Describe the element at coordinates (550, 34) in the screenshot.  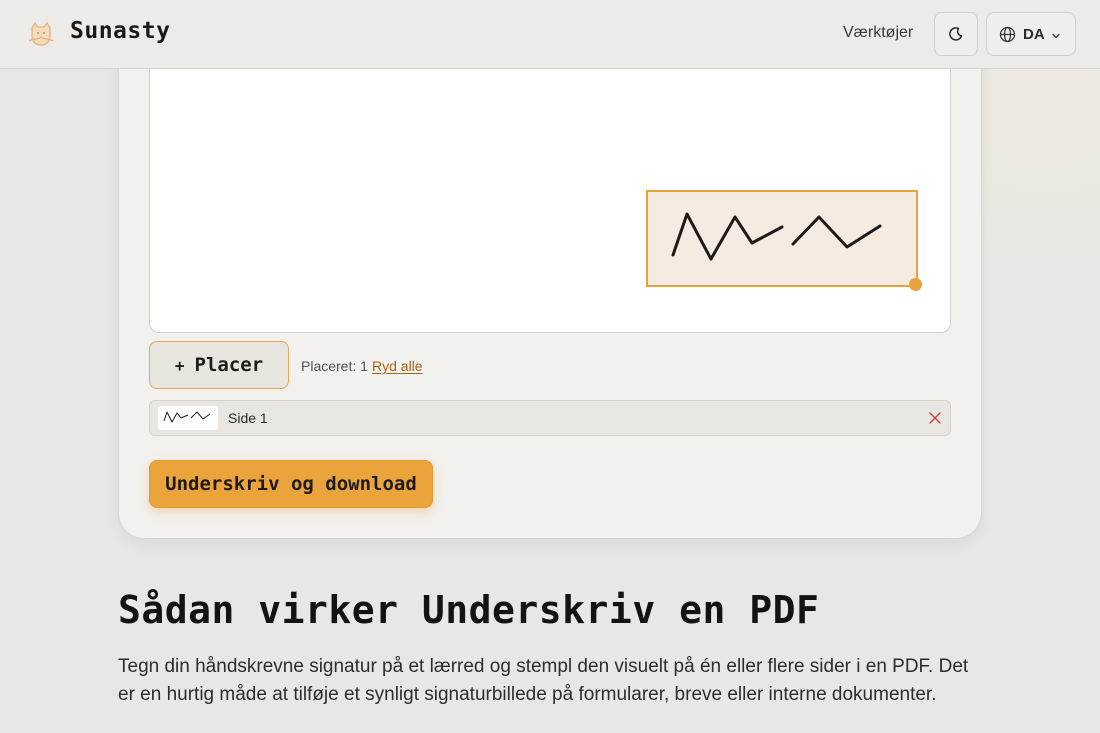
I see `top-bar: Sunasty Værktøjer DA` at that location.